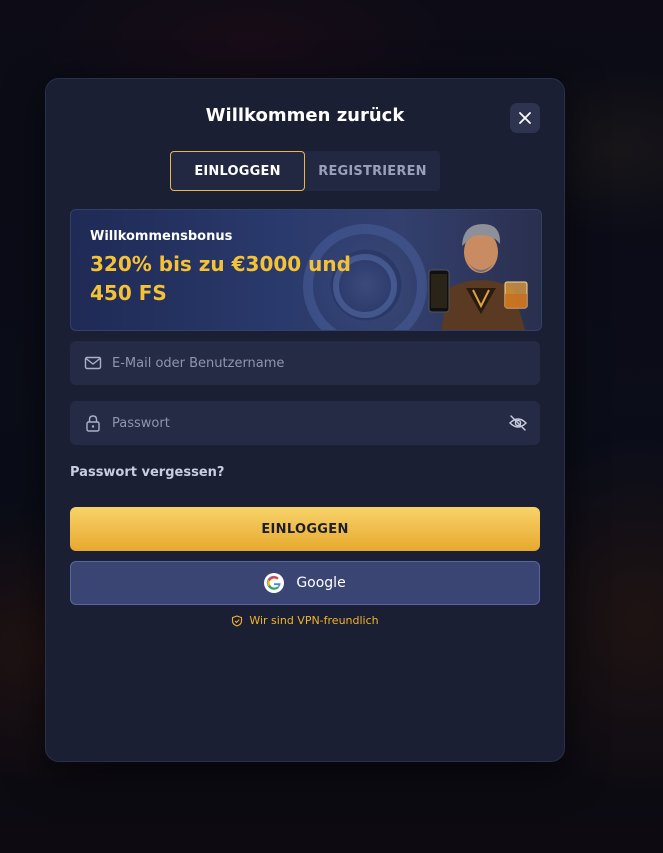 The width and height of the screenshot is (663, 853). Describe the element at coordinates (274, 583) in the screenshot. I see `google-icon` at that location.